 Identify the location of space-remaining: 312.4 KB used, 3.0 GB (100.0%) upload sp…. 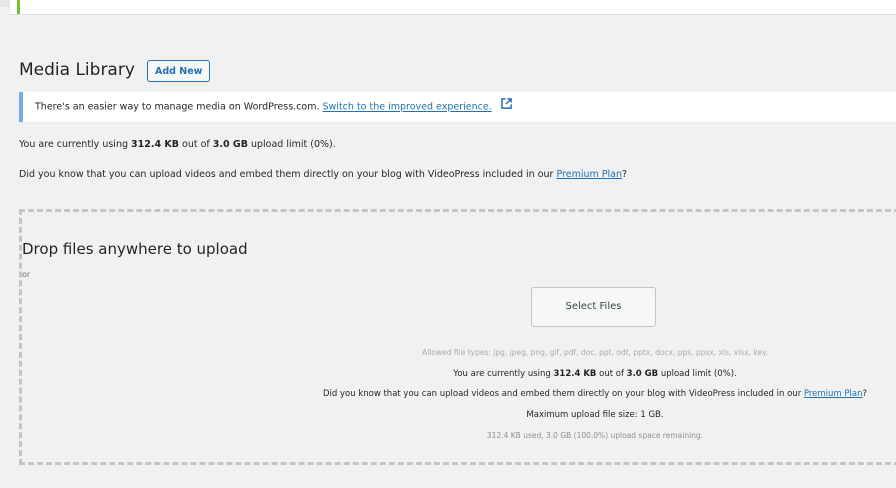
(595, 435).